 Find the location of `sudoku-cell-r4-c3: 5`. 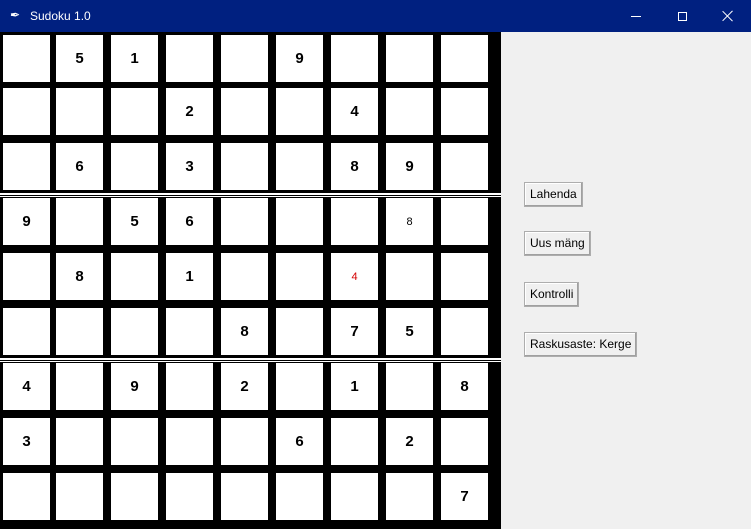

sudoku-cell-r4-c3: 5 is located at coordinates (134, 221).